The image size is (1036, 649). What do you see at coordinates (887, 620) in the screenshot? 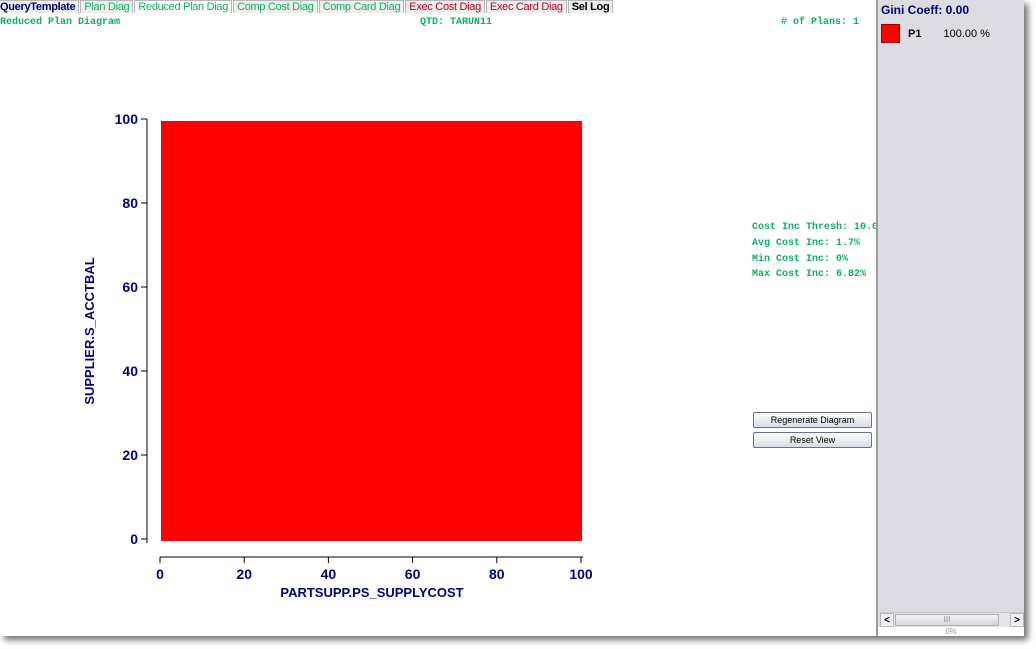
I see `scroll-left-arrow-icon: <` at bounding box center [887, 620].